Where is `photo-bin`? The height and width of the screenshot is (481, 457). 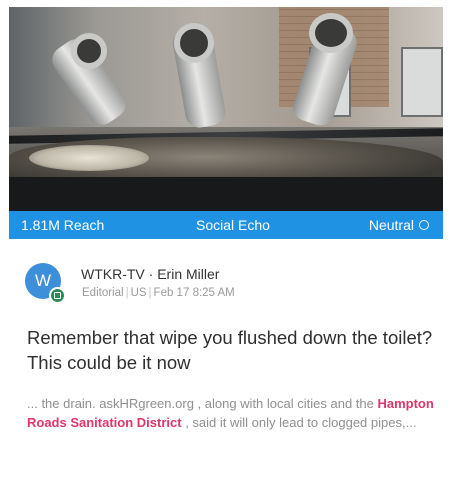 photo-bin is located at coordinates (226, 194).